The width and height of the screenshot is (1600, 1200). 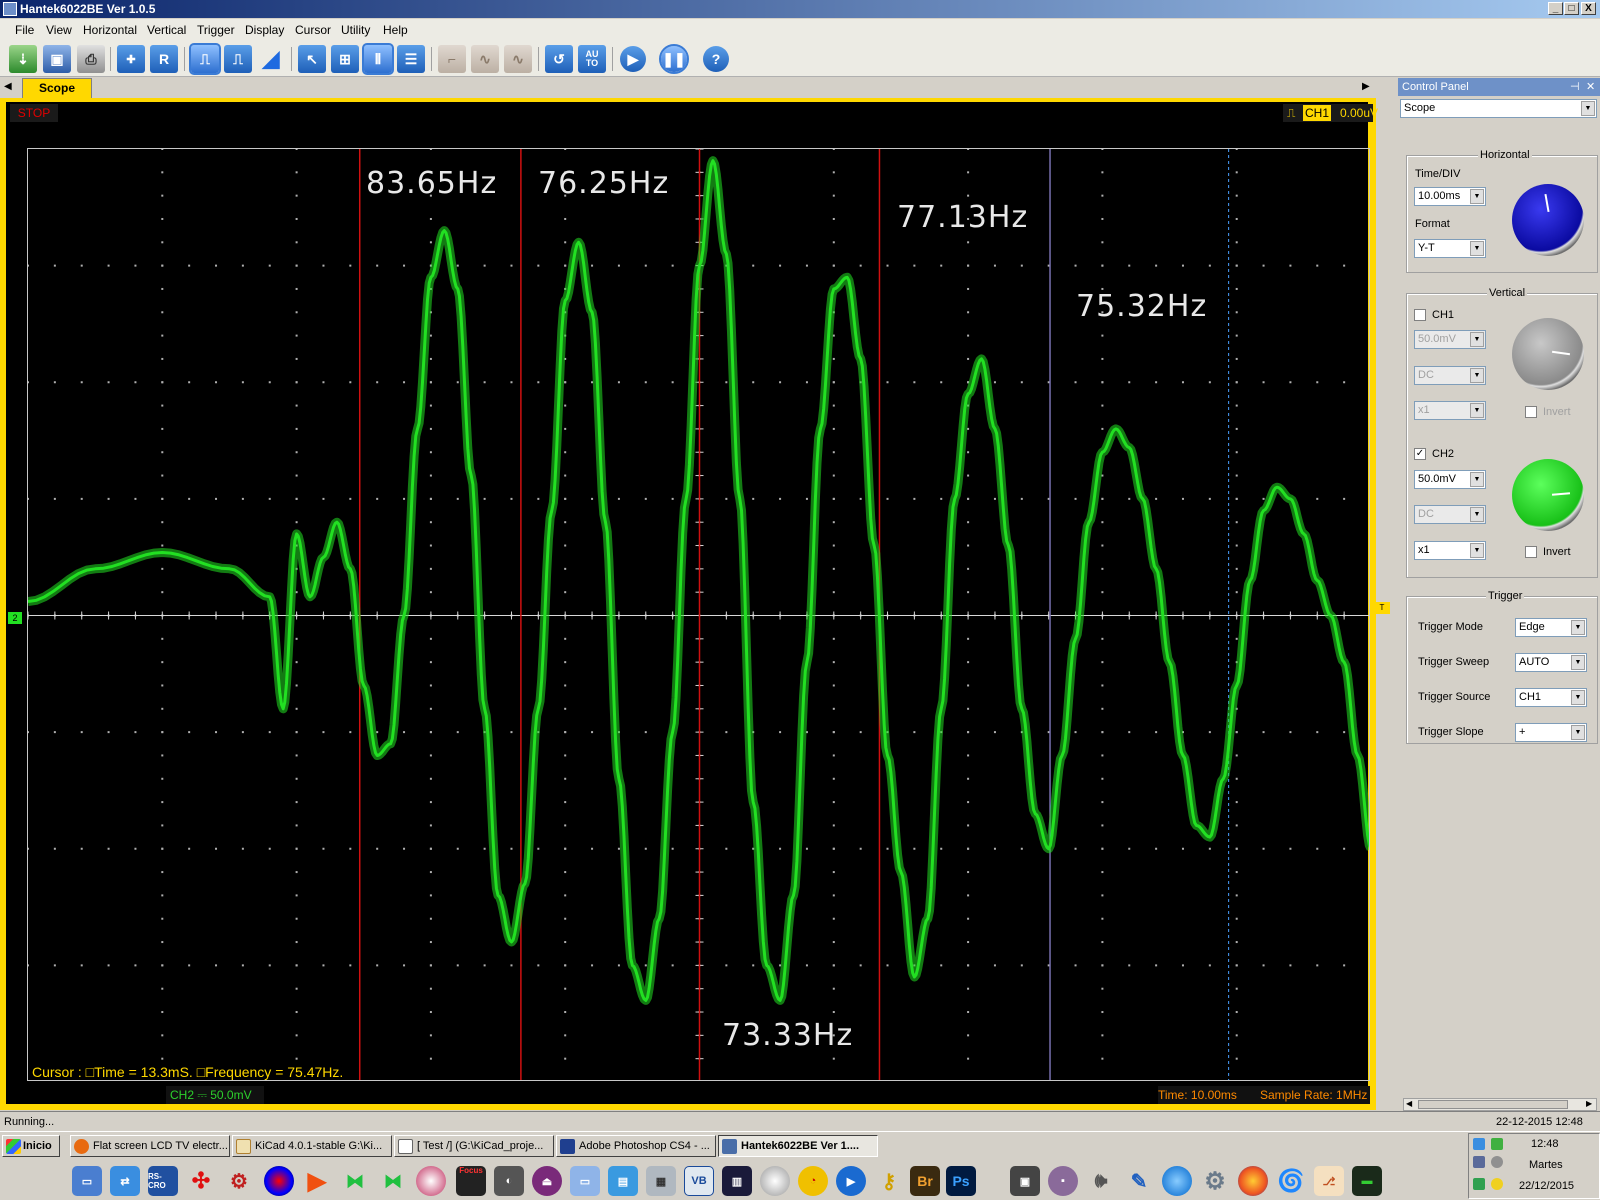 I want to click on quicklaunch-color-icon, so click(x=279, y=1181).